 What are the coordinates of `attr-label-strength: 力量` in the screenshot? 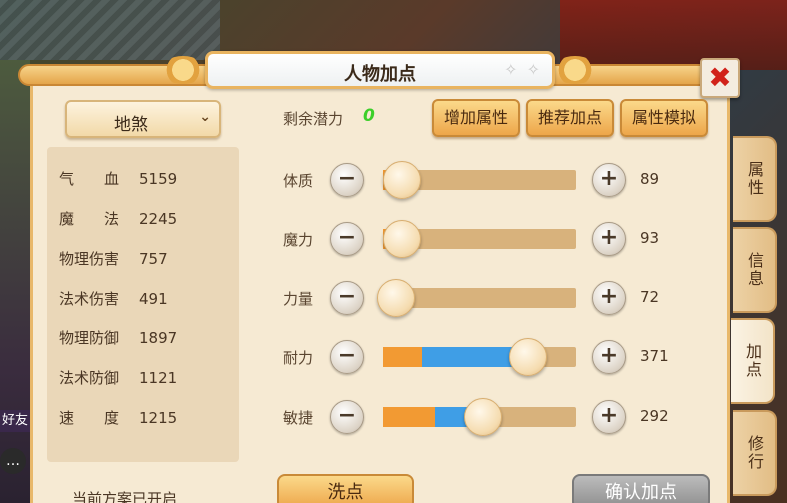 It's located at (298, 299).